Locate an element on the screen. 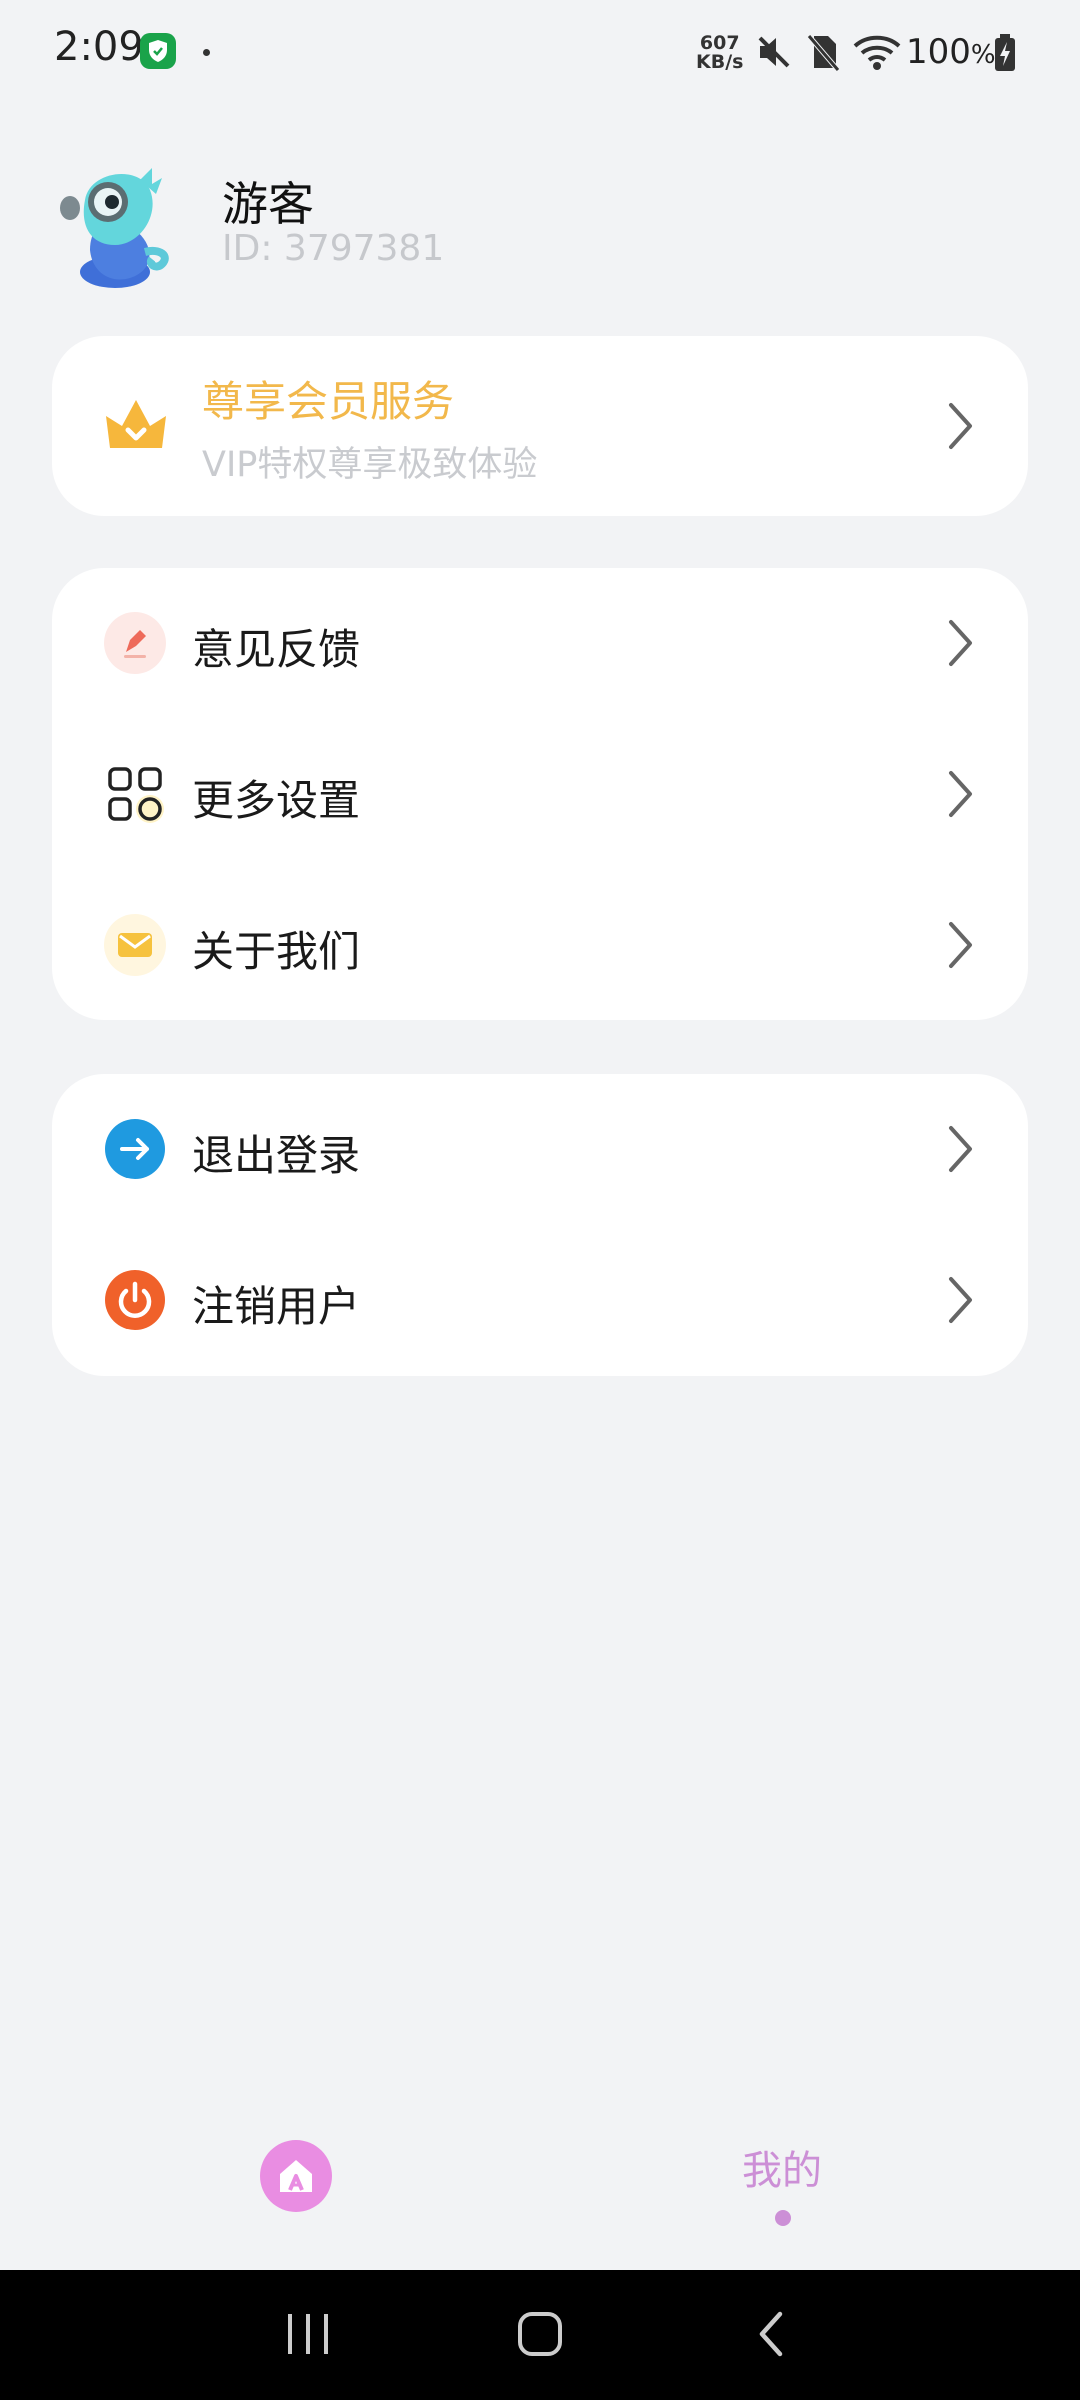 The height and width of the screenshot is (2400, 1080). menu-item-label: 更多设置 is located at coordinates (276, 800).